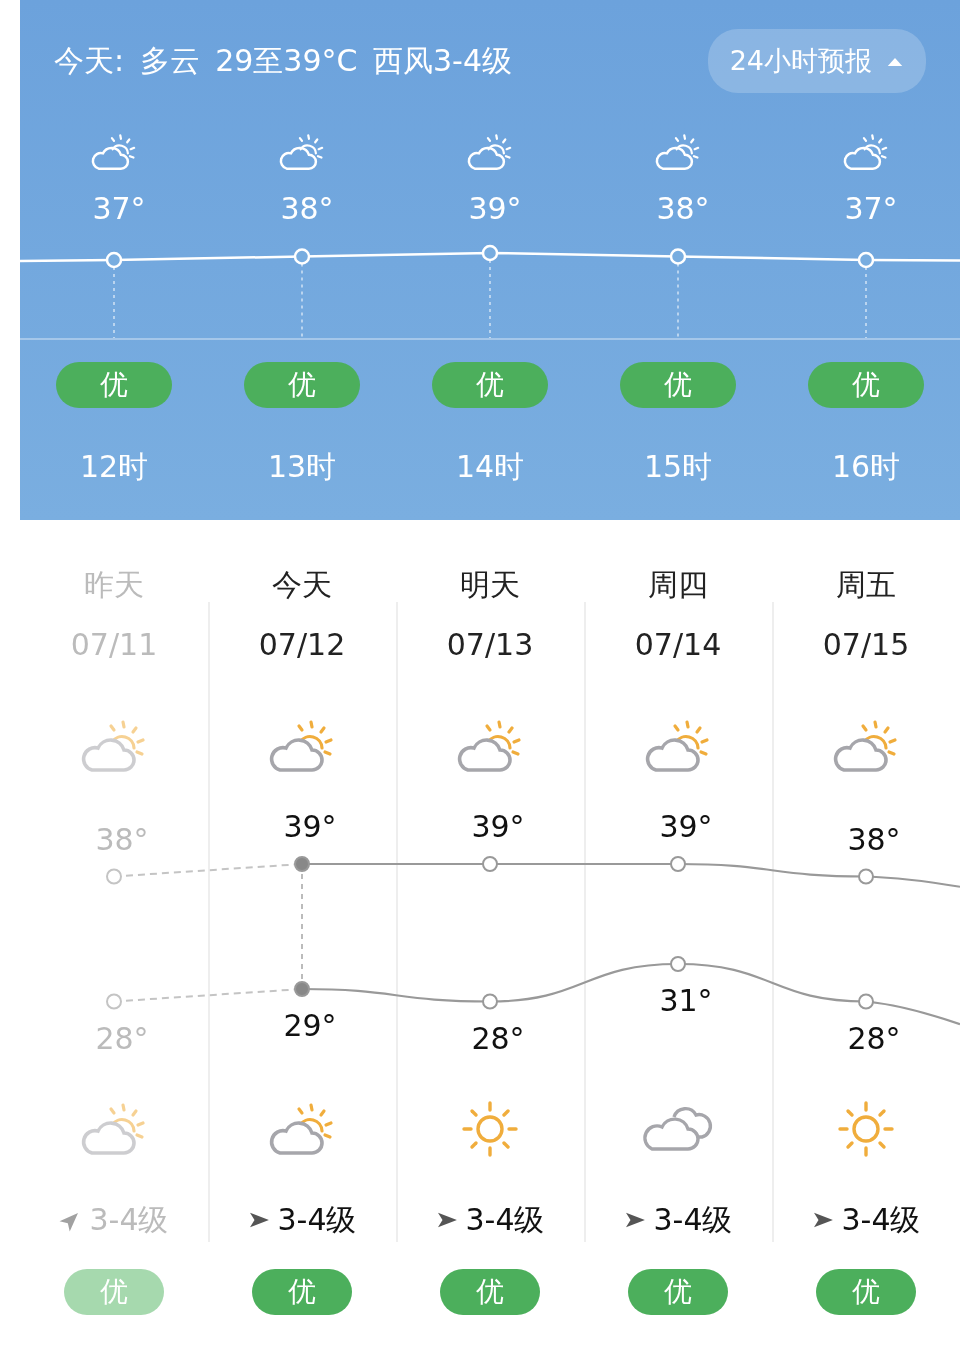 Image resolution: width=980 pixels, height=1357 pixels. I want to click on day-name: 明天, so click(490, 585).